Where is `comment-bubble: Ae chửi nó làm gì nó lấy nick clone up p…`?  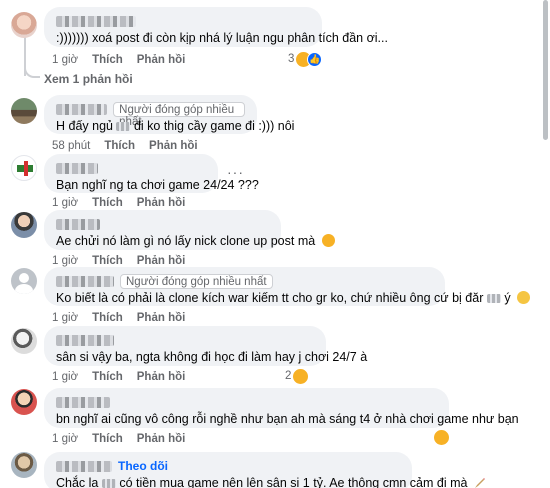
comment-bubble: Ae chửi nó làm gì nó lấy nick clone up p… is located at coordinates (189, 230).